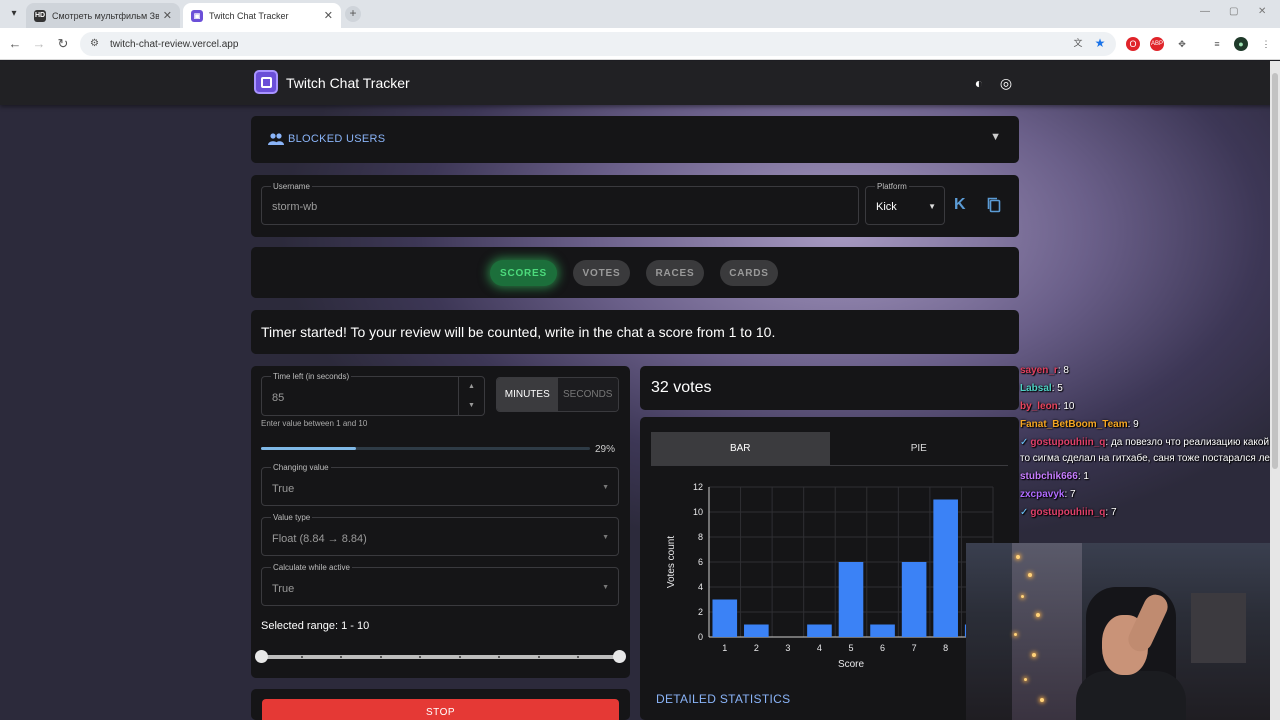  What do you see at coordinates (39, 44) in the screenshot?
I see `forward-icon: →` at bounding box center [39, 44].